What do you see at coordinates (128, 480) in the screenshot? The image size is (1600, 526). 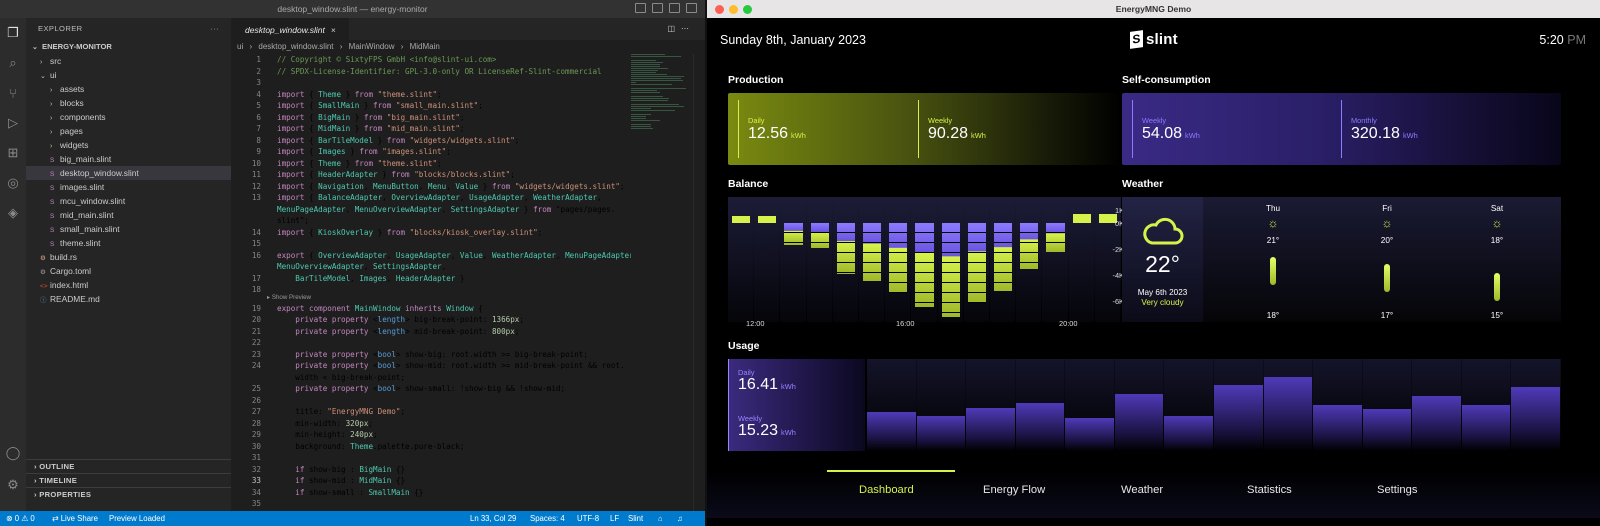 I see `timeline-section: › TIMELINE` at bounding box center [128, 480].